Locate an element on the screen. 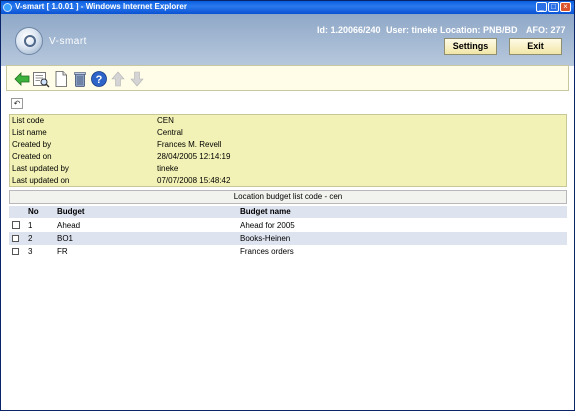  app-logo-text: V-smart is located at coordinates (68, 41).